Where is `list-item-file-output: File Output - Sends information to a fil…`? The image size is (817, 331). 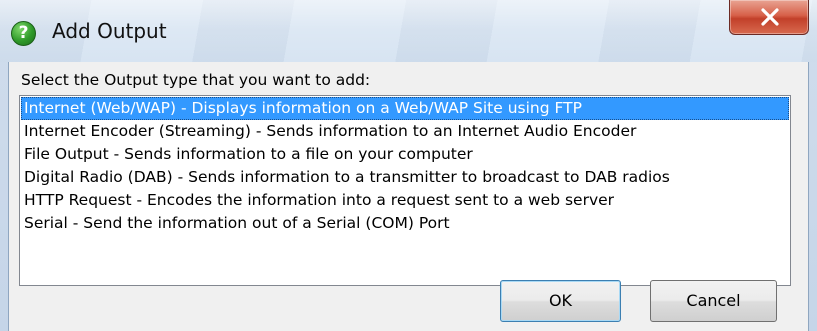 list-item-file-output: File Output - Sends information to a fil… is located at coordinates (405, 154).